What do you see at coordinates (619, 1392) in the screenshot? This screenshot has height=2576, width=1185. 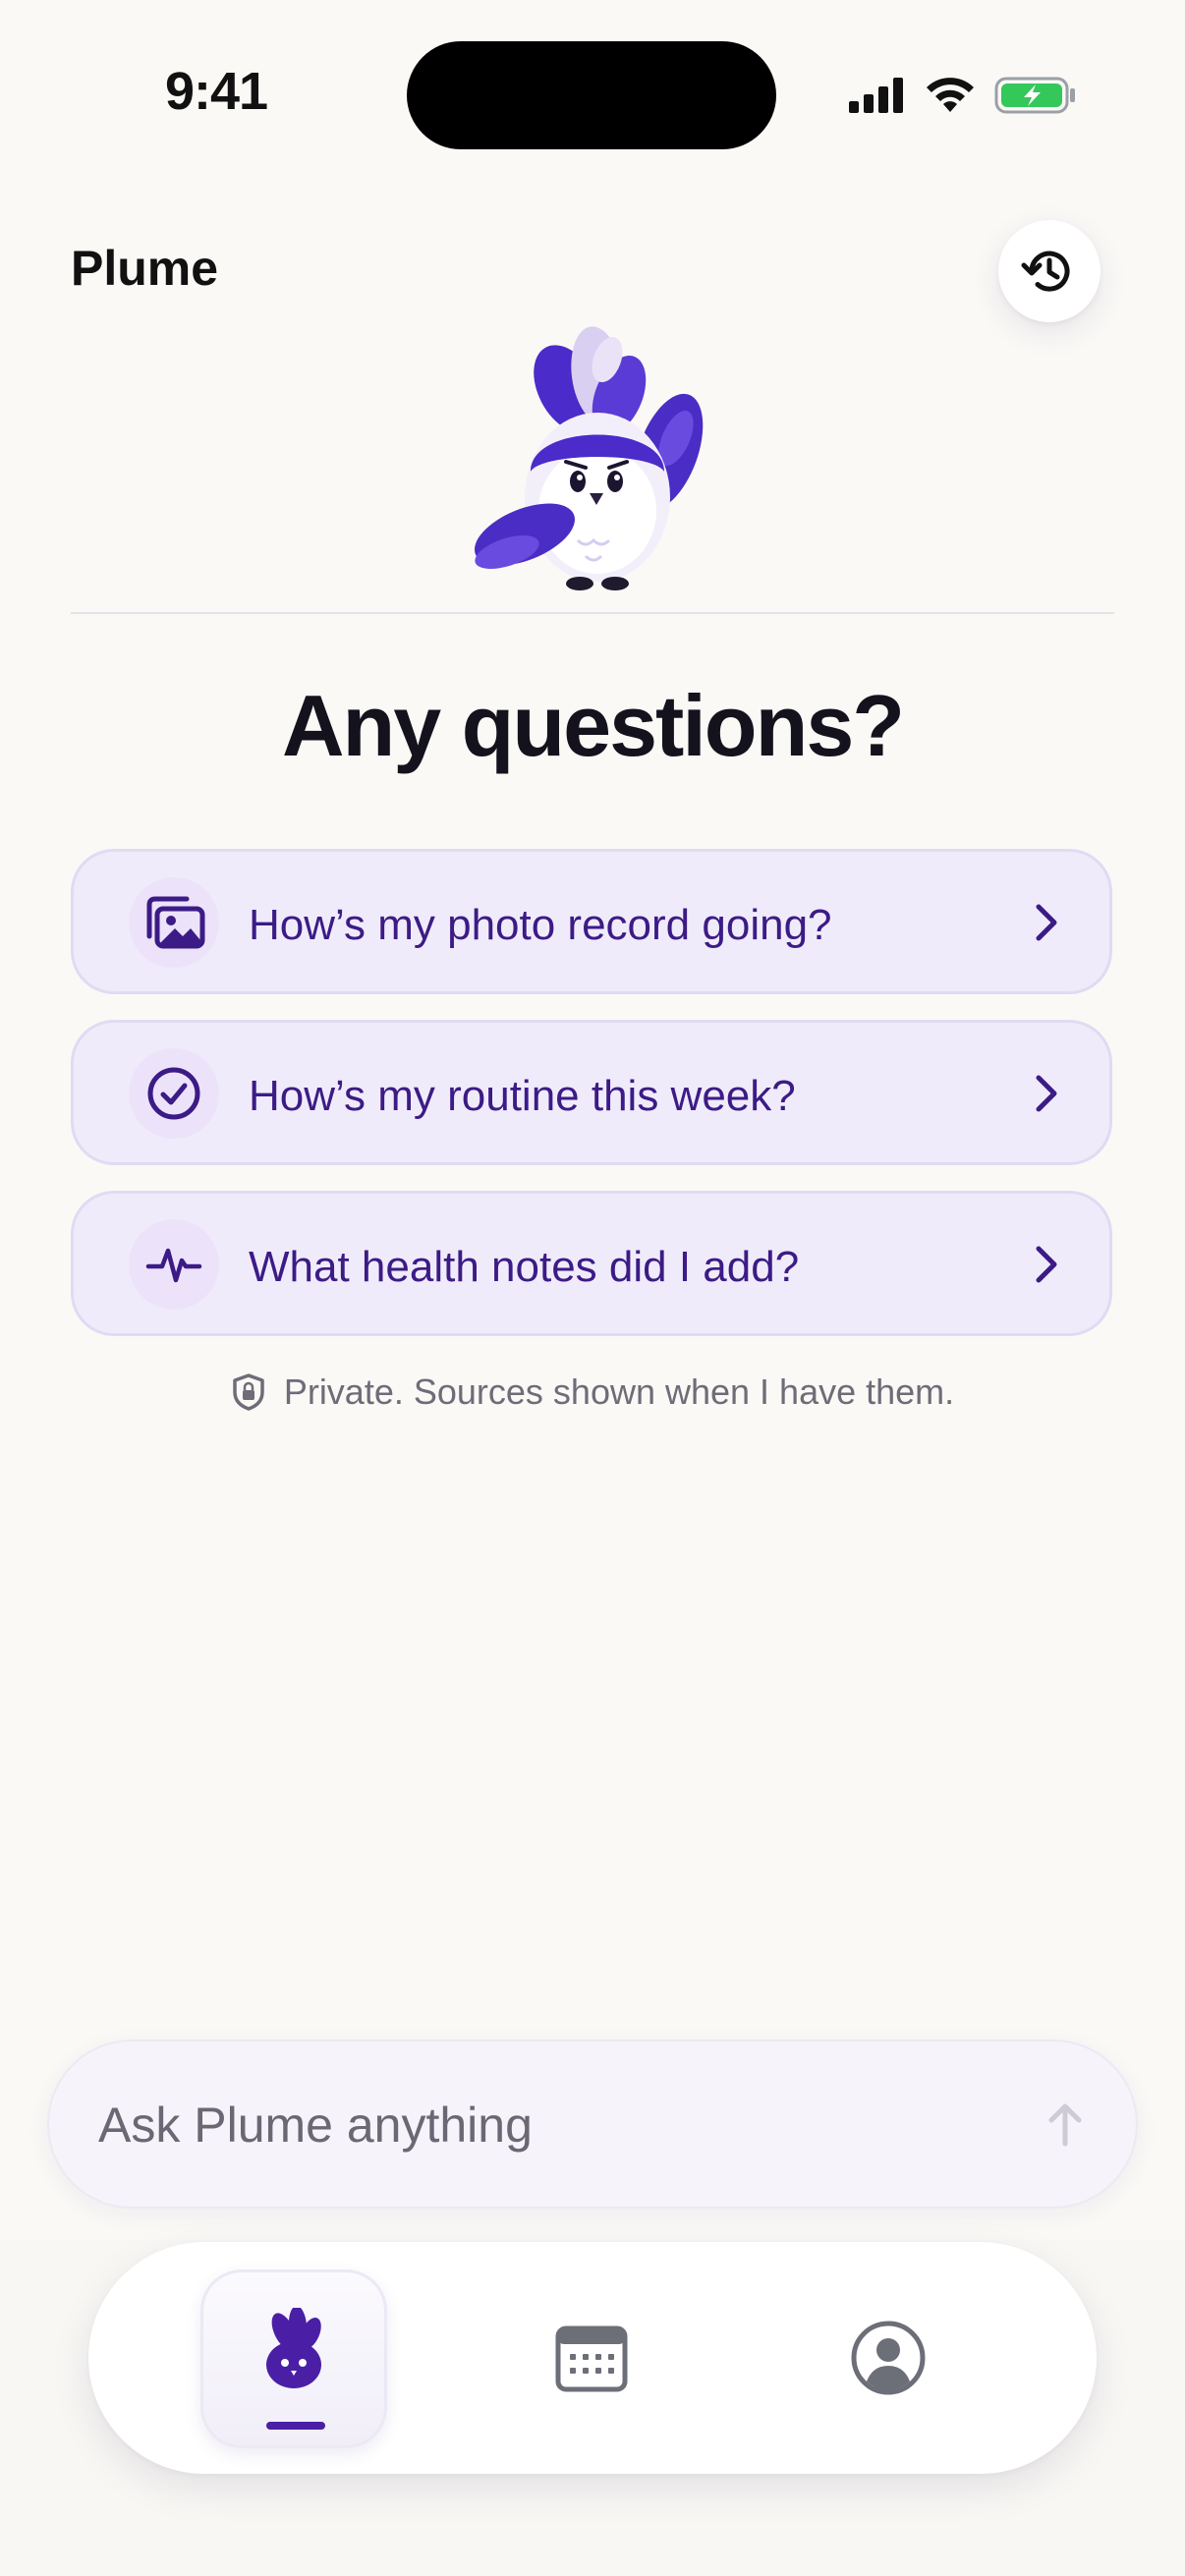 I see `privacy-note-text: Private. Sources shown when I have them.` at bounding box center [619, 1392].